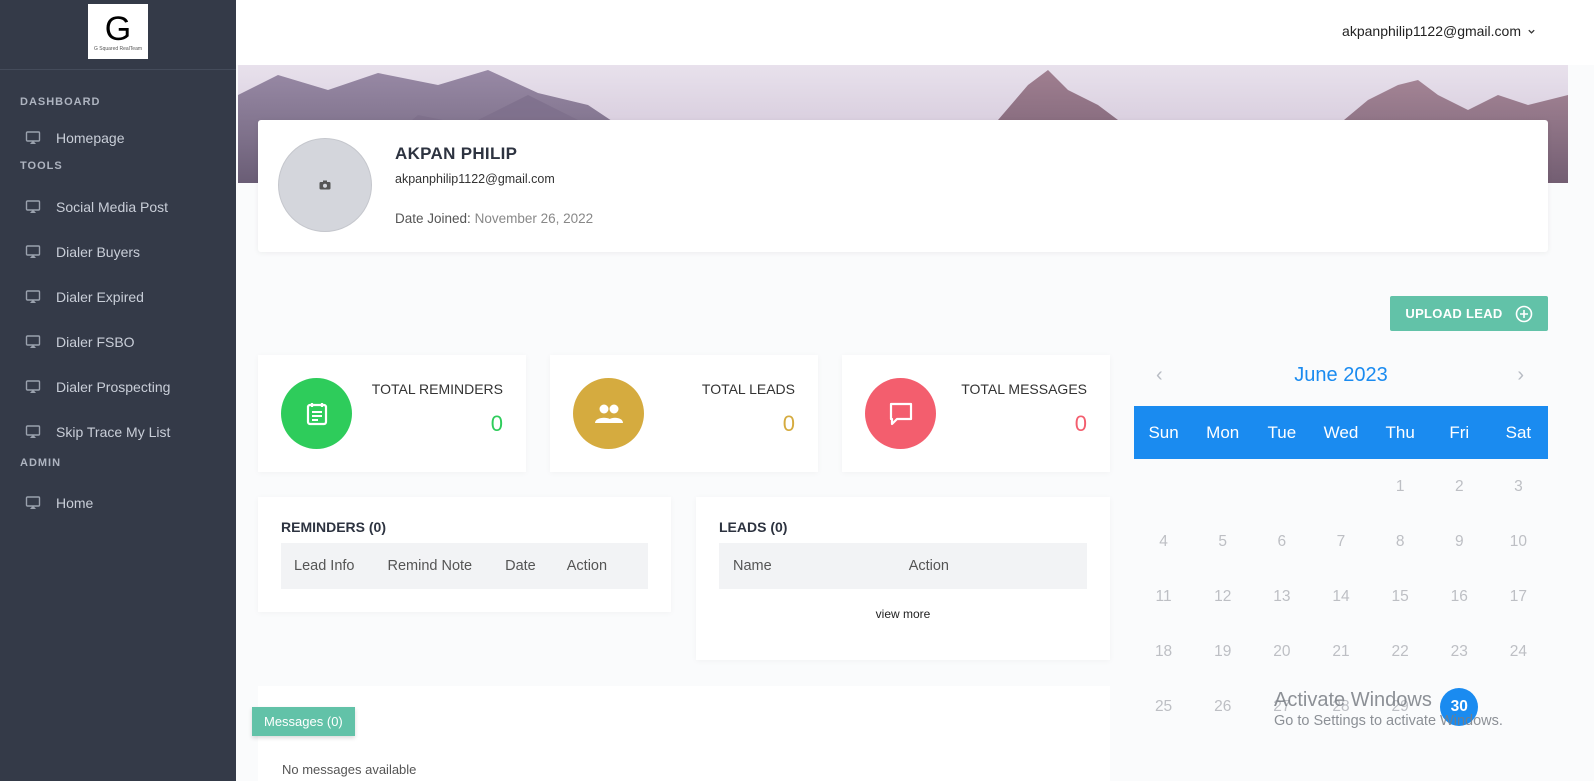 The image size is (1594, 781). Describe the element at coordinates (1163, 432) in the screenshot. I see `weekday-label: Sun` at that location.